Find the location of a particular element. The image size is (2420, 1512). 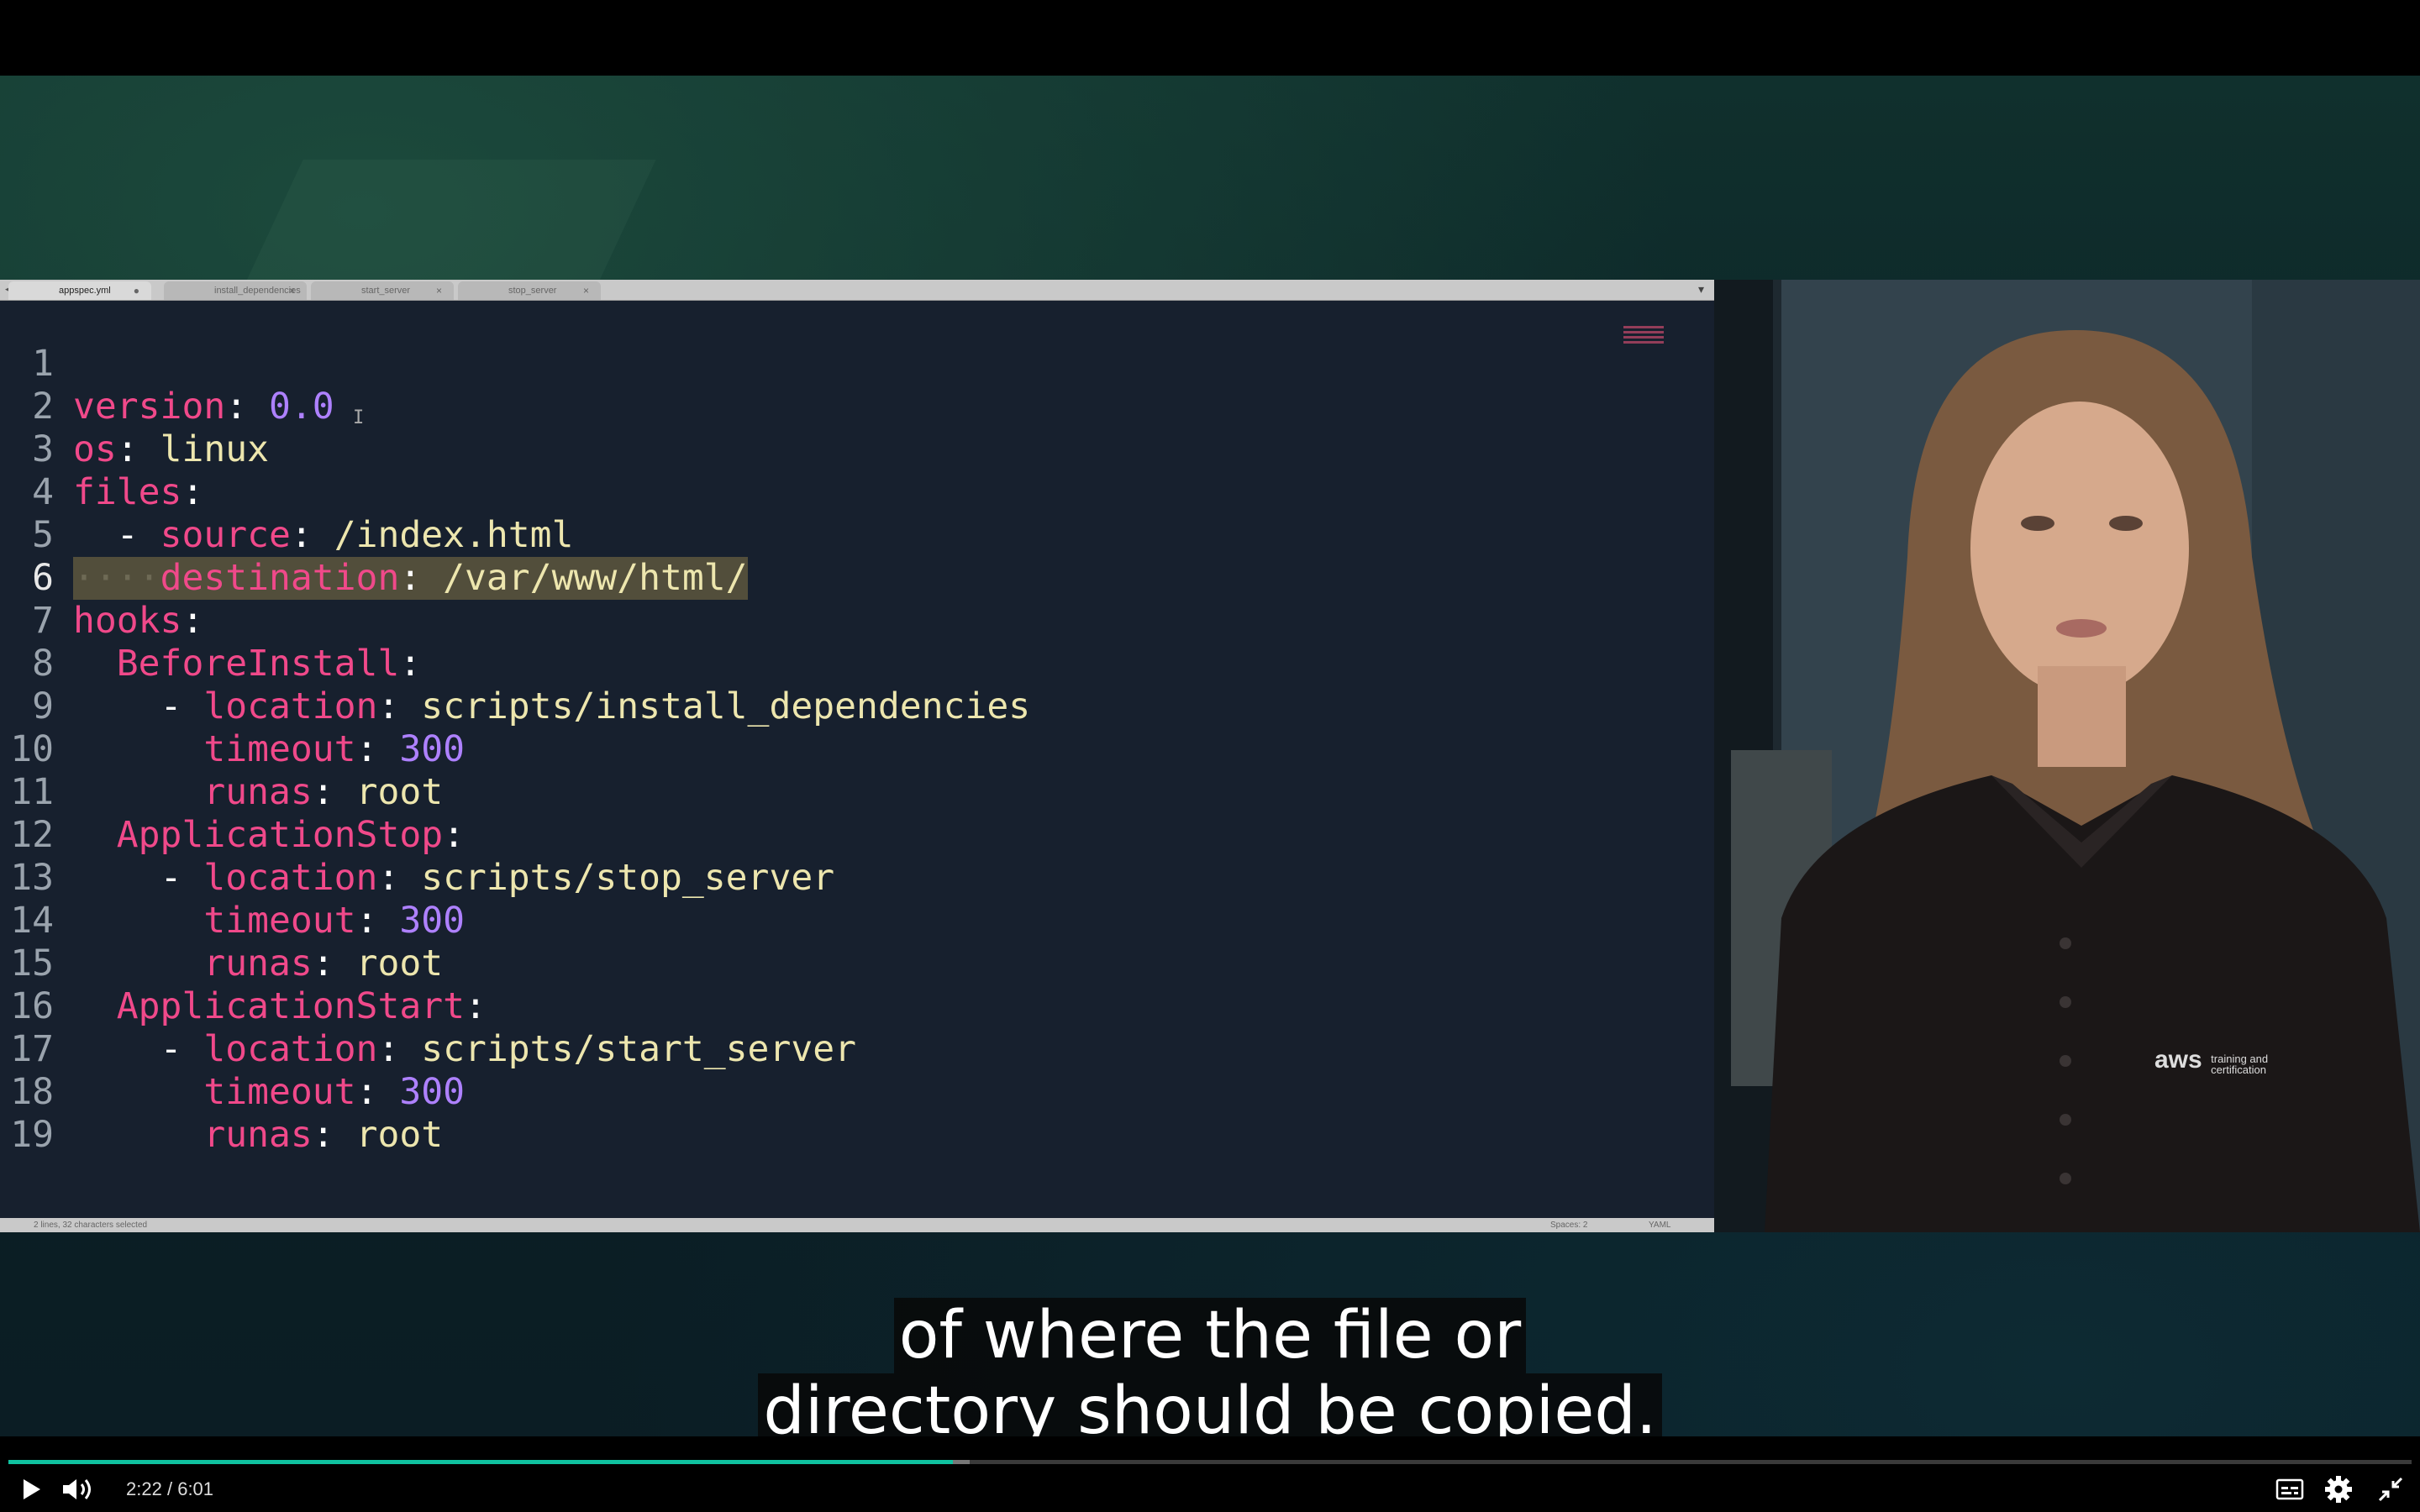

exit-fullscreen-button is located at coordinates (2390, 1489).